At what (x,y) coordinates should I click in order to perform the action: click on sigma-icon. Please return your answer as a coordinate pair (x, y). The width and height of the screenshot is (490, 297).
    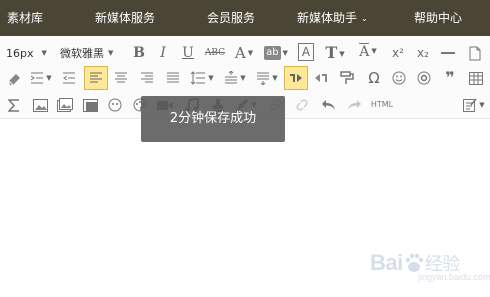
    Looking at the image, I should click on (13, 105).